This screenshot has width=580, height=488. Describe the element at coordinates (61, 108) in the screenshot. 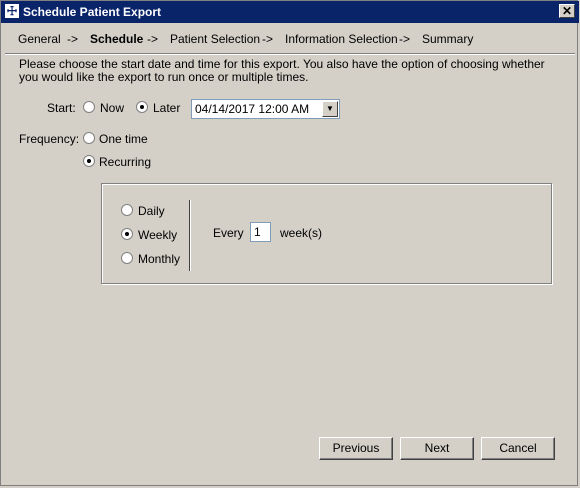

I see `start-label: Start:` at that location.